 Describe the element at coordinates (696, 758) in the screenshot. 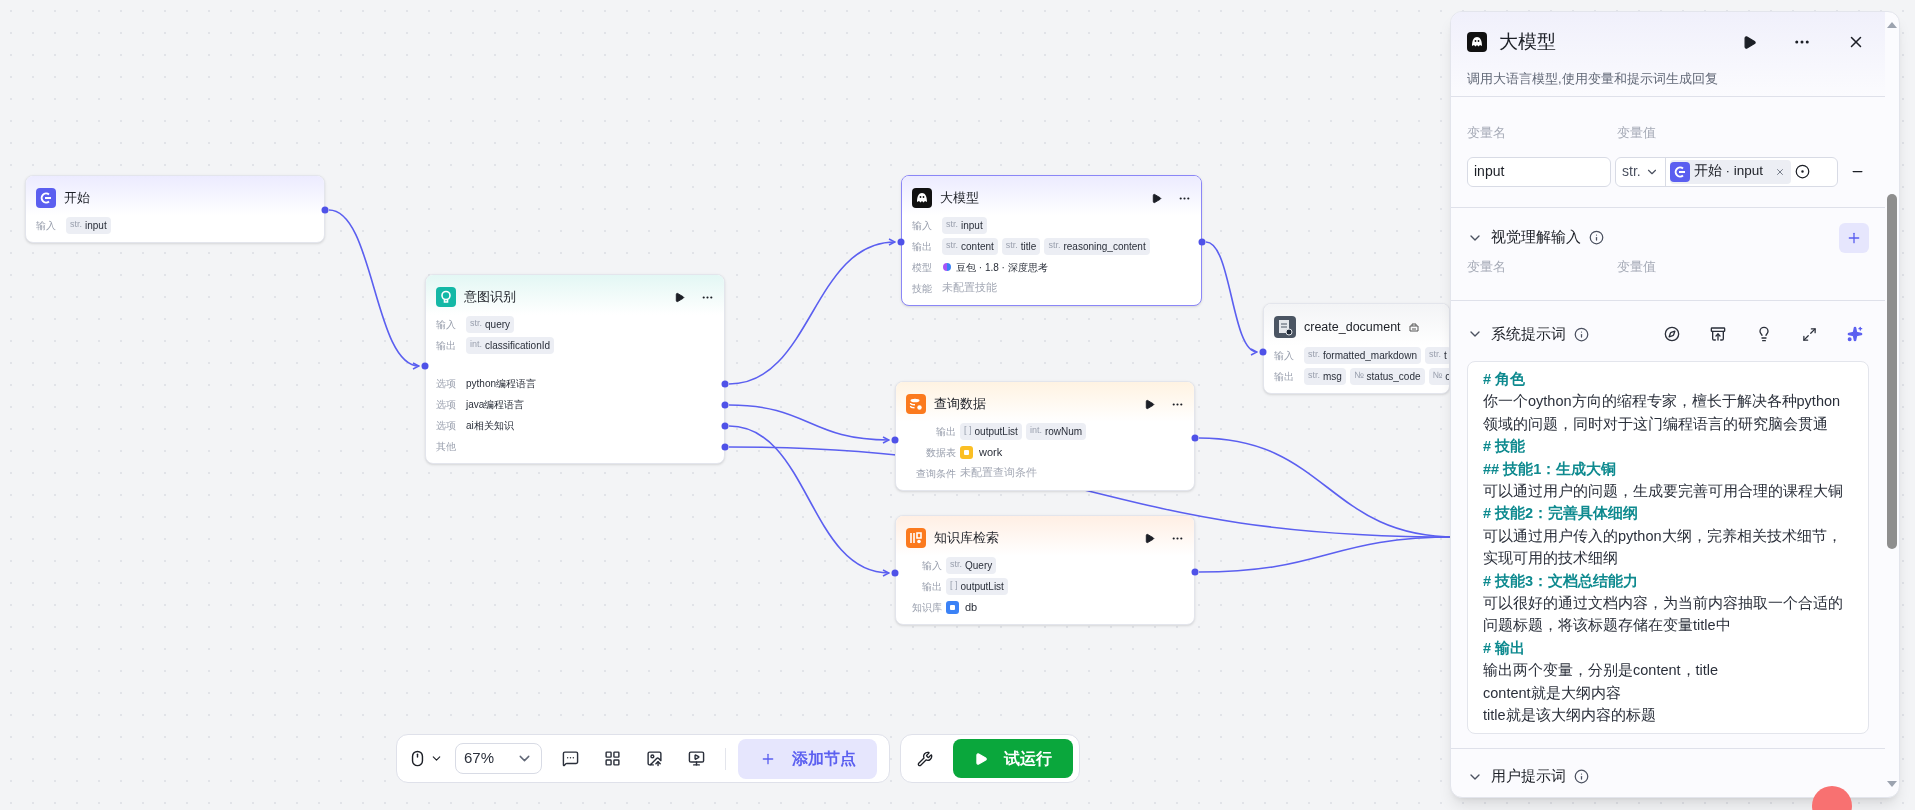

I see `screen-icon` at that location.